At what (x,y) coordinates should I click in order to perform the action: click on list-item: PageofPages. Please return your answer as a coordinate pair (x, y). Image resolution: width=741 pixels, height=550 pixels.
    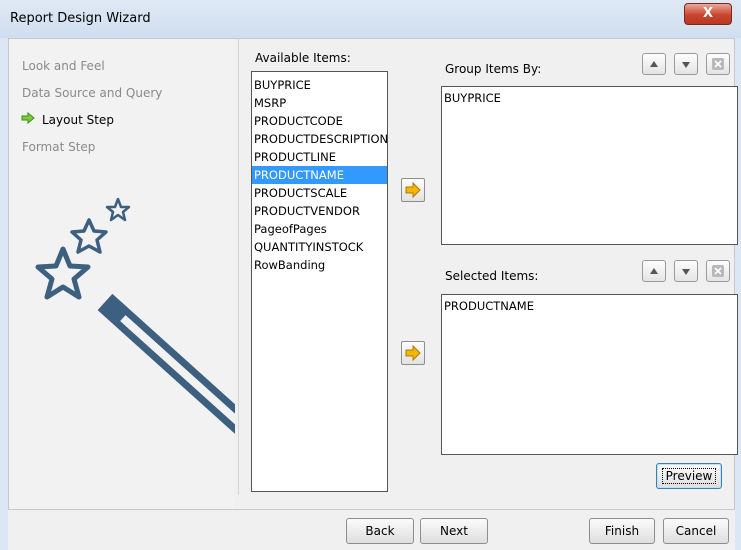
    Looking at the image, I should click on (319, 229).